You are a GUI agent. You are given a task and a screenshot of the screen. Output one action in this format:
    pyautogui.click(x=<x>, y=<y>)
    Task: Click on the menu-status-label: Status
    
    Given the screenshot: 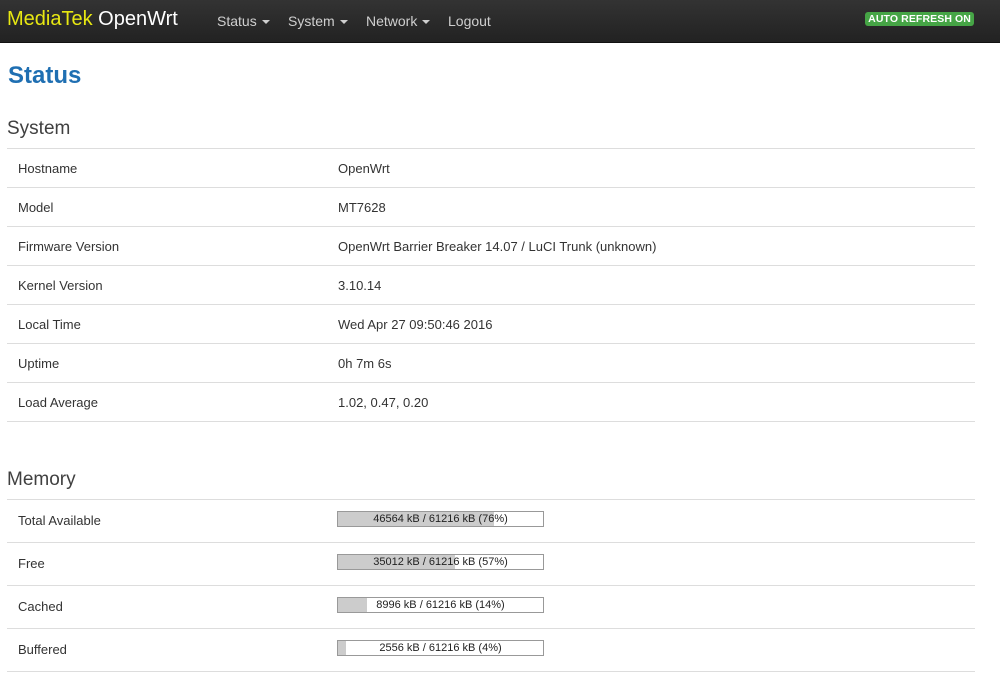 What is the action you would take?
    pyautogui.click(x=237, y=21)
    